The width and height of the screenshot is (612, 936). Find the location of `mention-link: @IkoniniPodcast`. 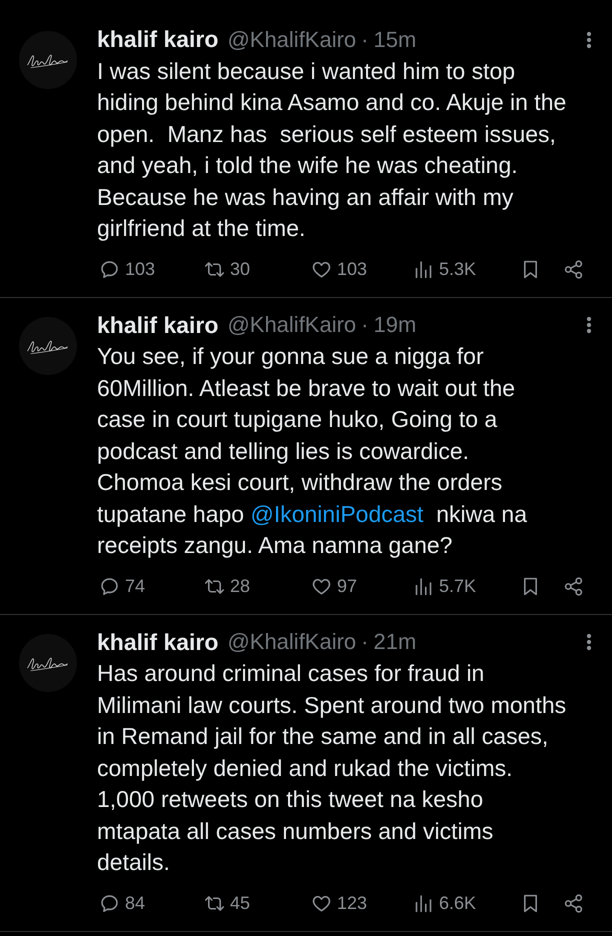

mention-link: @IkoniniPodcast is located at coordinates (337, 513).